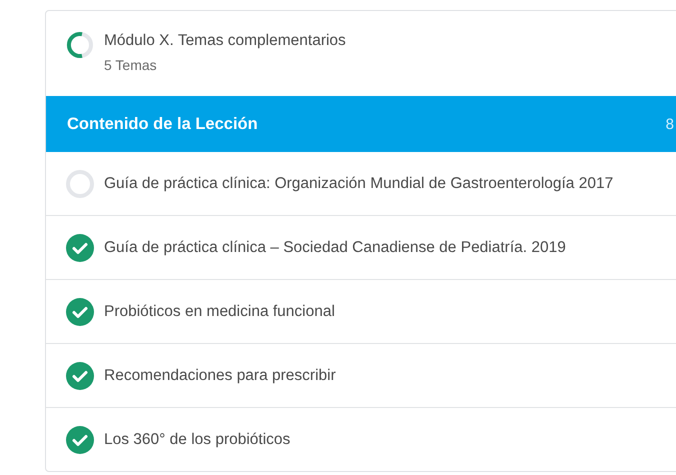  I want to click on topic-link: Guía de práctica clínica: Organización Mundial de Gastroenterología 2017, so click(359, 183).